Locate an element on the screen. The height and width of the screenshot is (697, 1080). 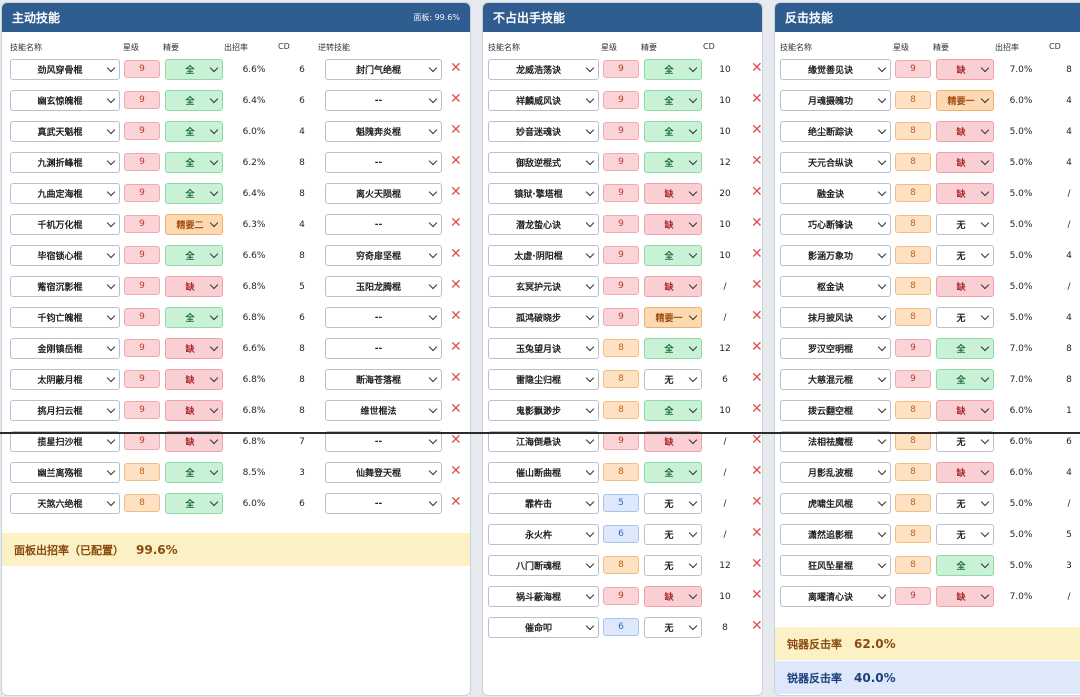
reverse-skill-select: 魁隗奔炎棍 is located at coordinates (383, 131).